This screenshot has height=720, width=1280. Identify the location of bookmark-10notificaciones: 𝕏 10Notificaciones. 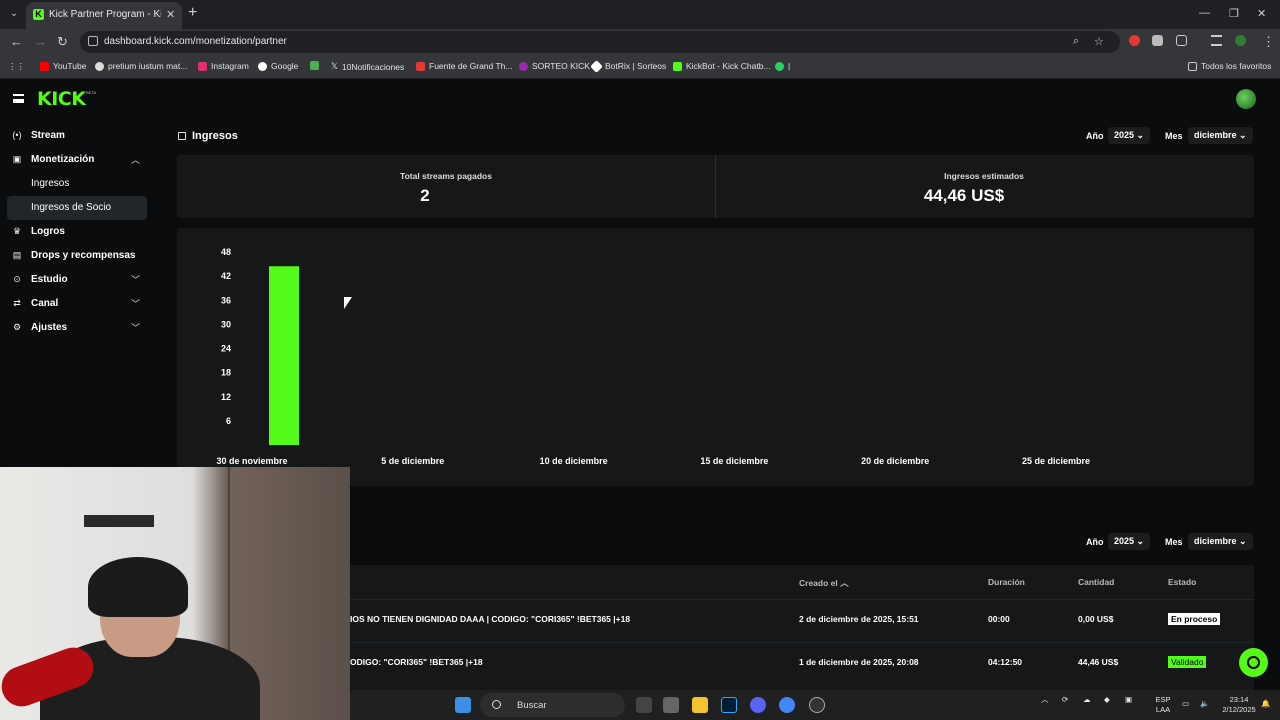
(367, 66).